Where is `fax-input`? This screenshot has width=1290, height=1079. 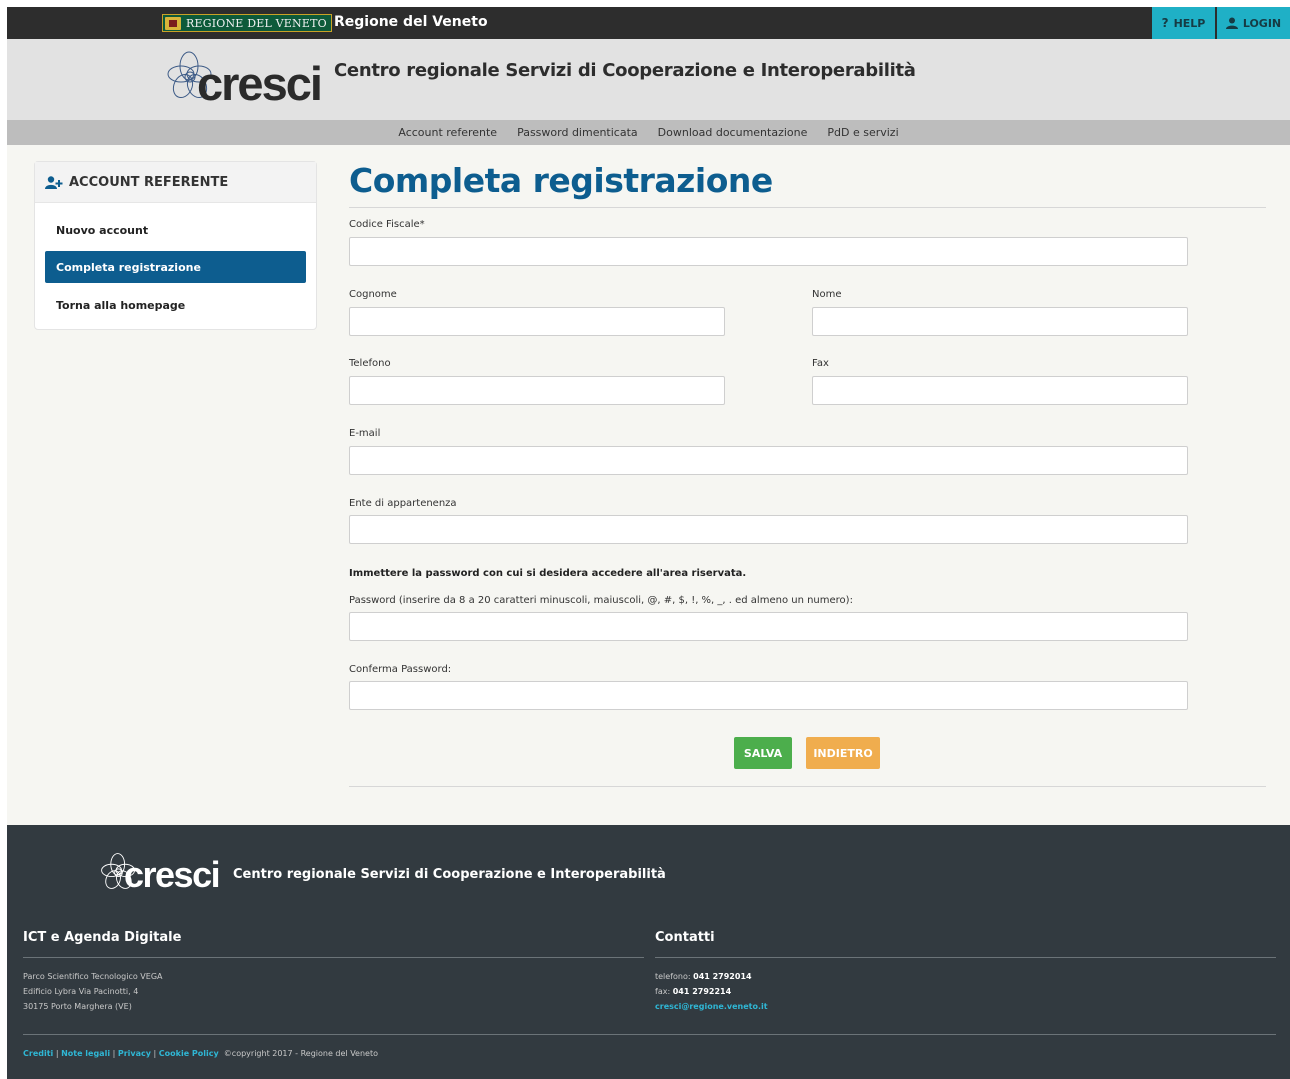 fax-input is located at coordinates (1000, 390).